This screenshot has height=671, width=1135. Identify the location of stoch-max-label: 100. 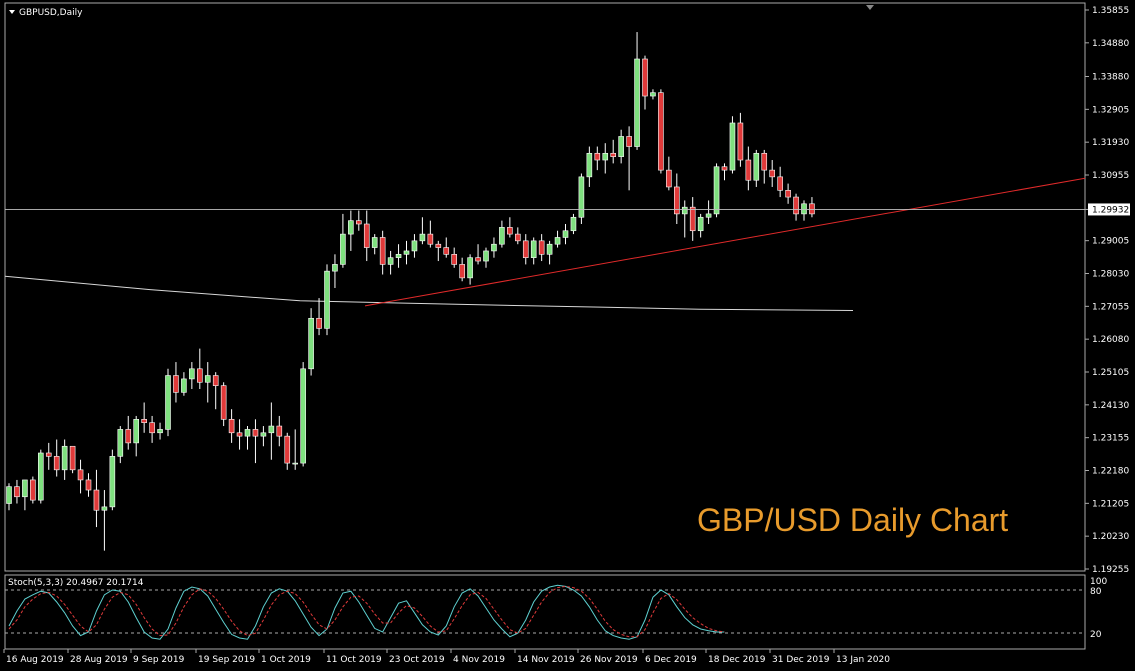
(1098, 582).